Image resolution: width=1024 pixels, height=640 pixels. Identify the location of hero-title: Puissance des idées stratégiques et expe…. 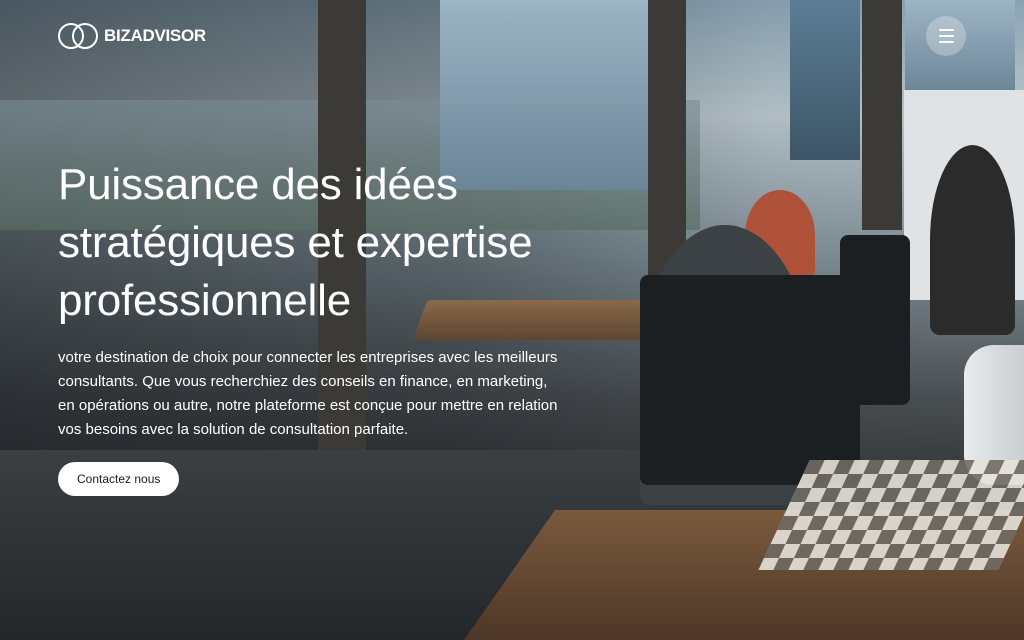
(338, 243).